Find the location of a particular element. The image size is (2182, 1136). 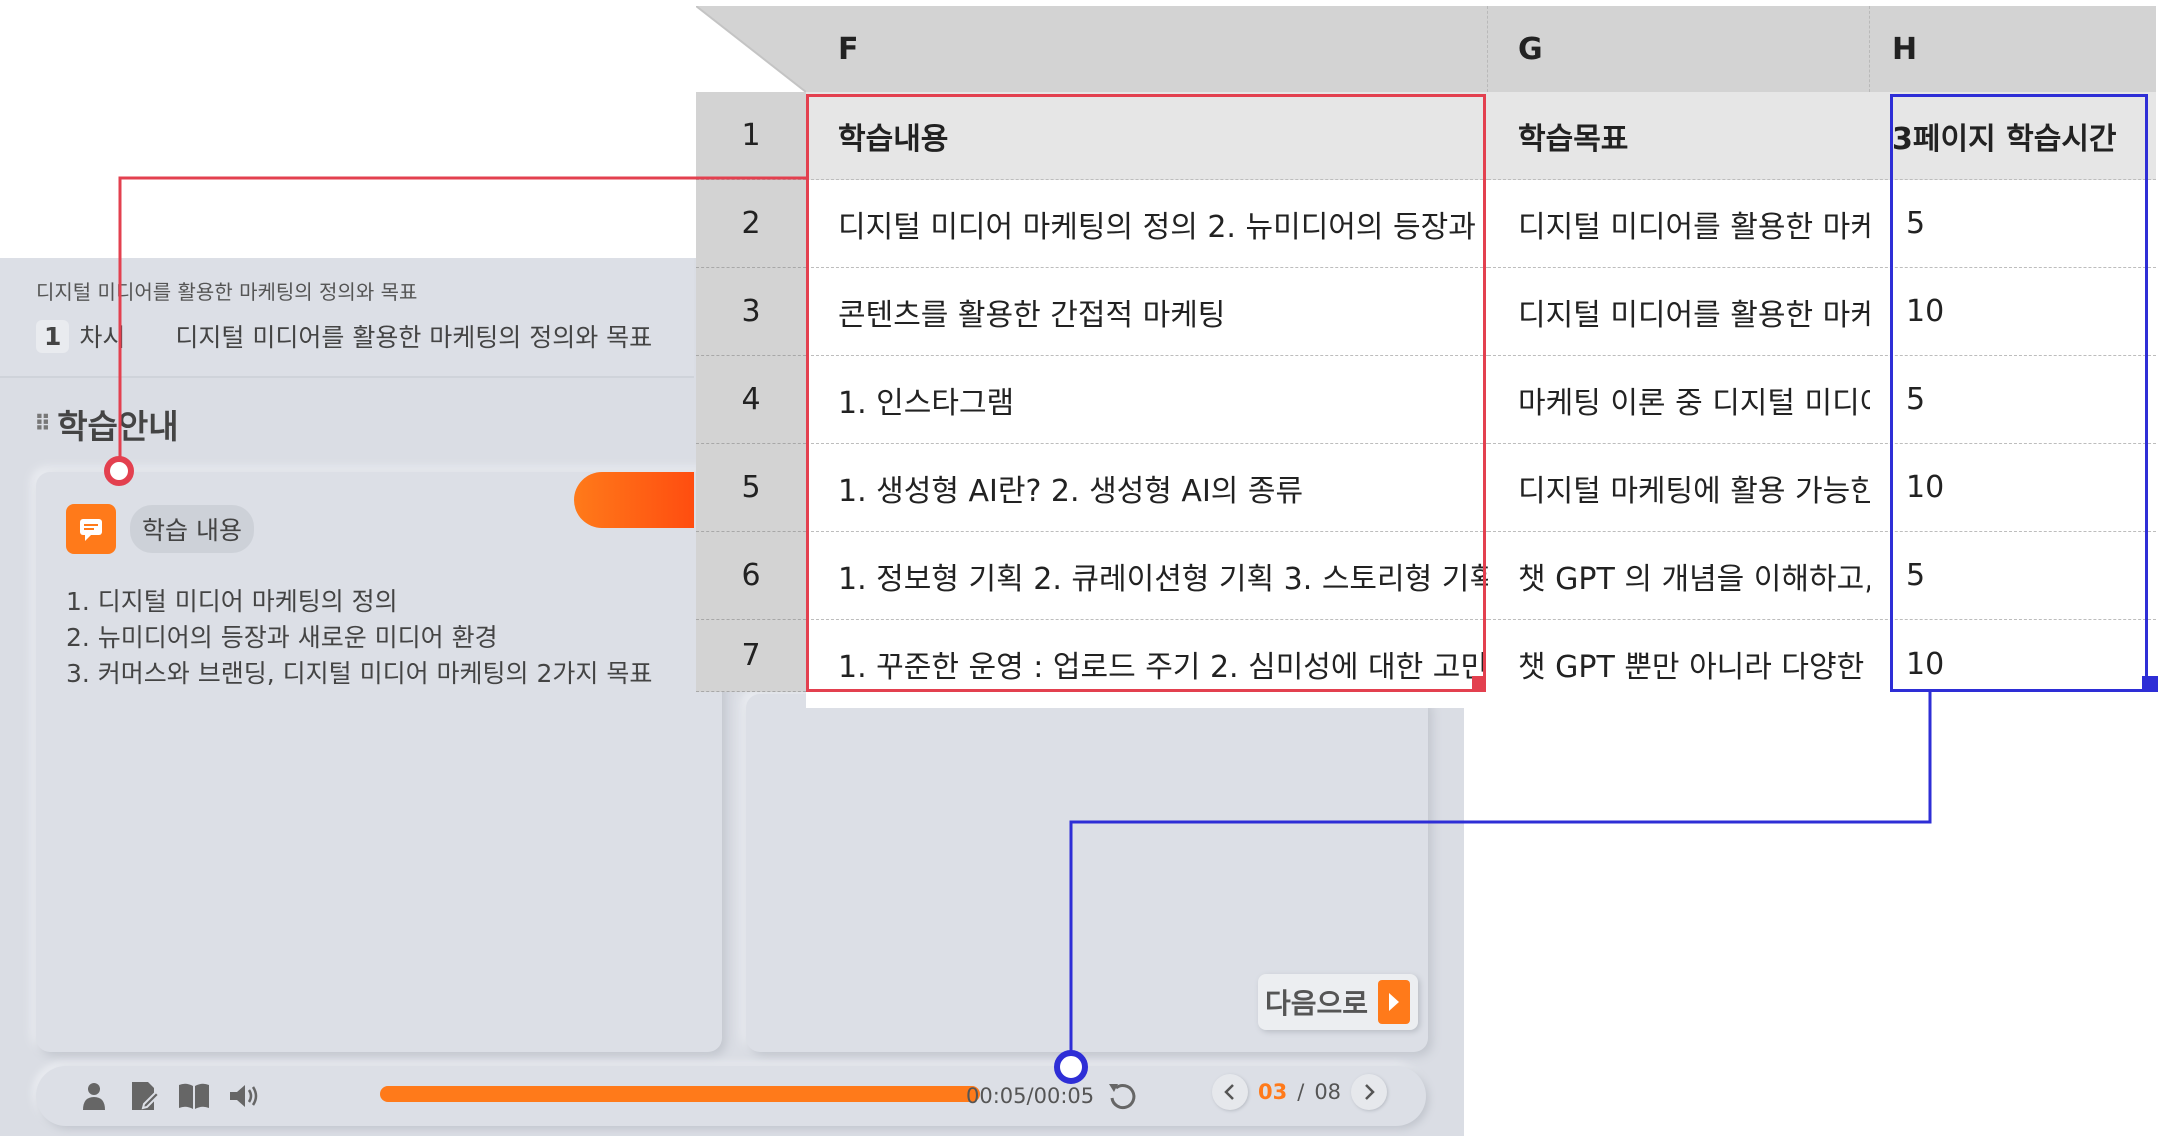

marker-dot-blue is located at coordinates (1071, 1067).